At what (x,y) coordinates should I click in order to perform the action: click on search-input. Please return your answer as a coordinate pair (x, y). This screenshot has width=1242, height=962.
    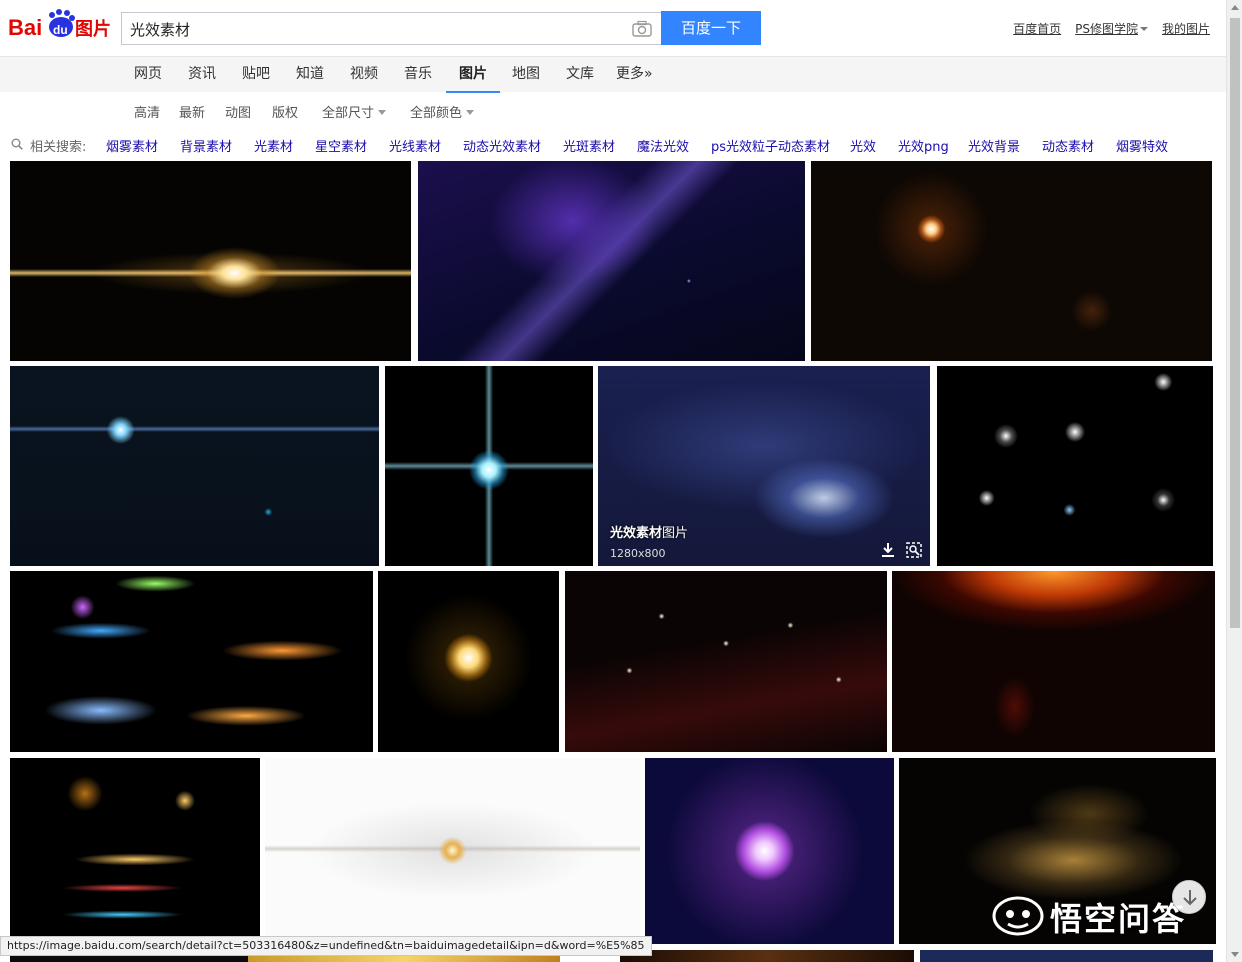
    Looking at the image, I should click on (370, 29).